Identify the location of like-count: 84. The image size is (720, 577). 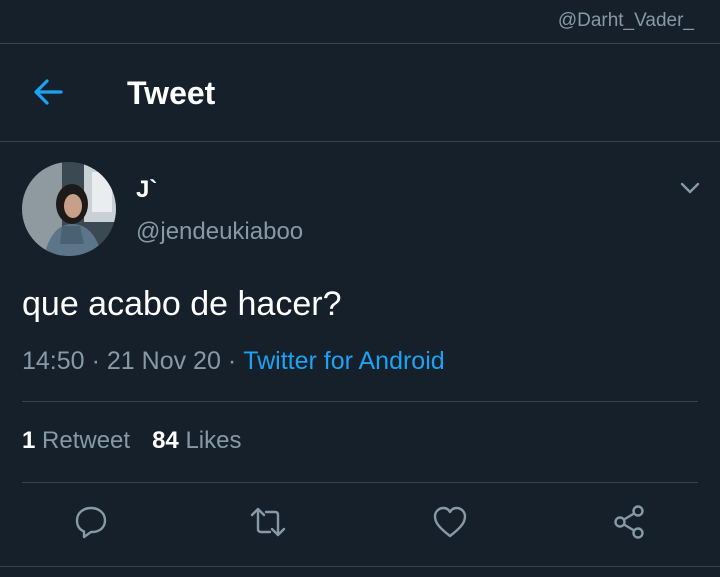
(165, 440).